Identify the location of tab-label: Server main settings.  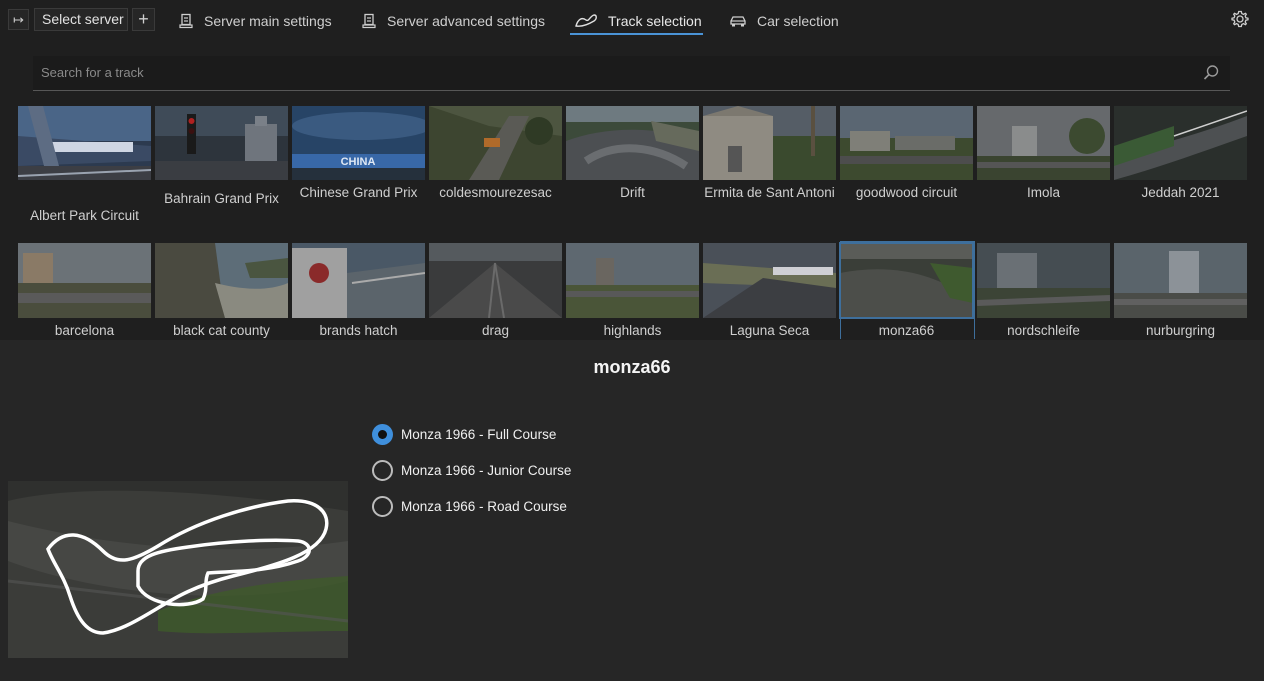
(268, 21).